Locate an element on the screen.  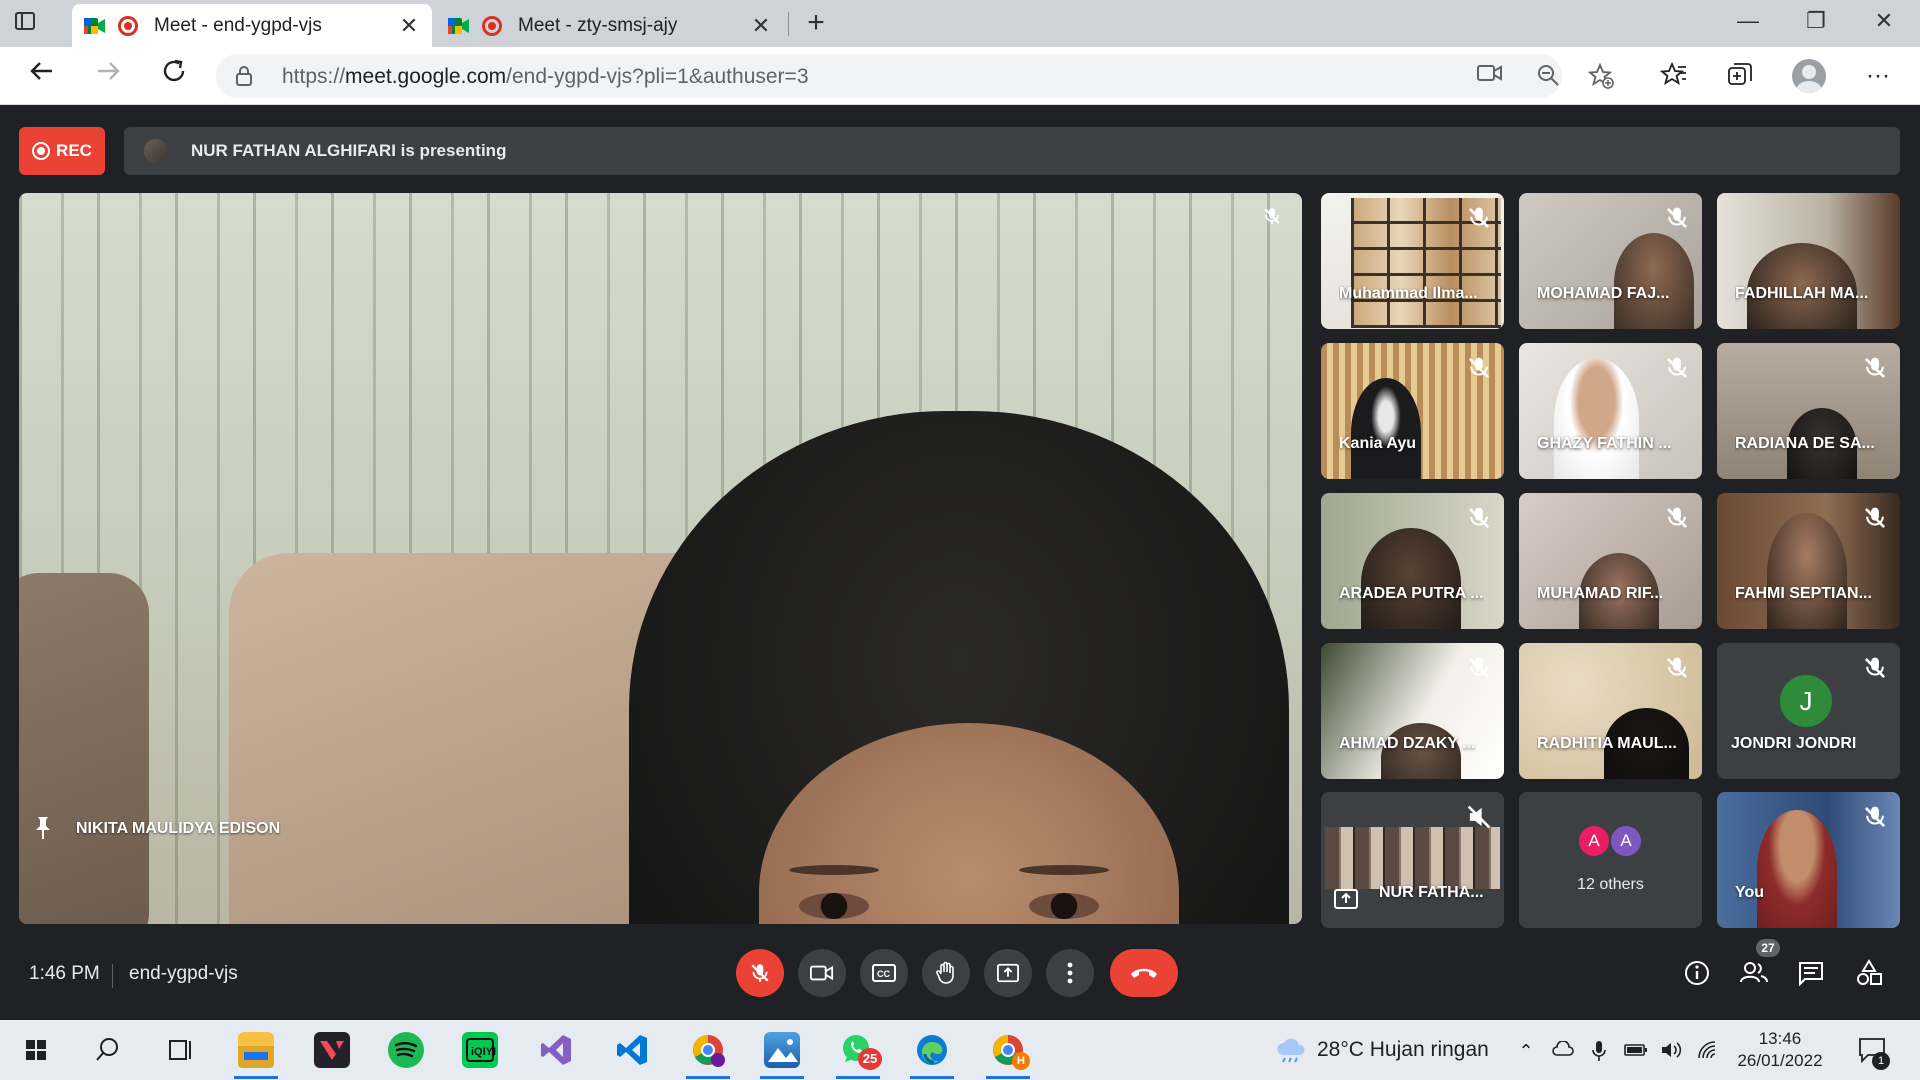
participant-name: You is located at coordinates (1750, 892).